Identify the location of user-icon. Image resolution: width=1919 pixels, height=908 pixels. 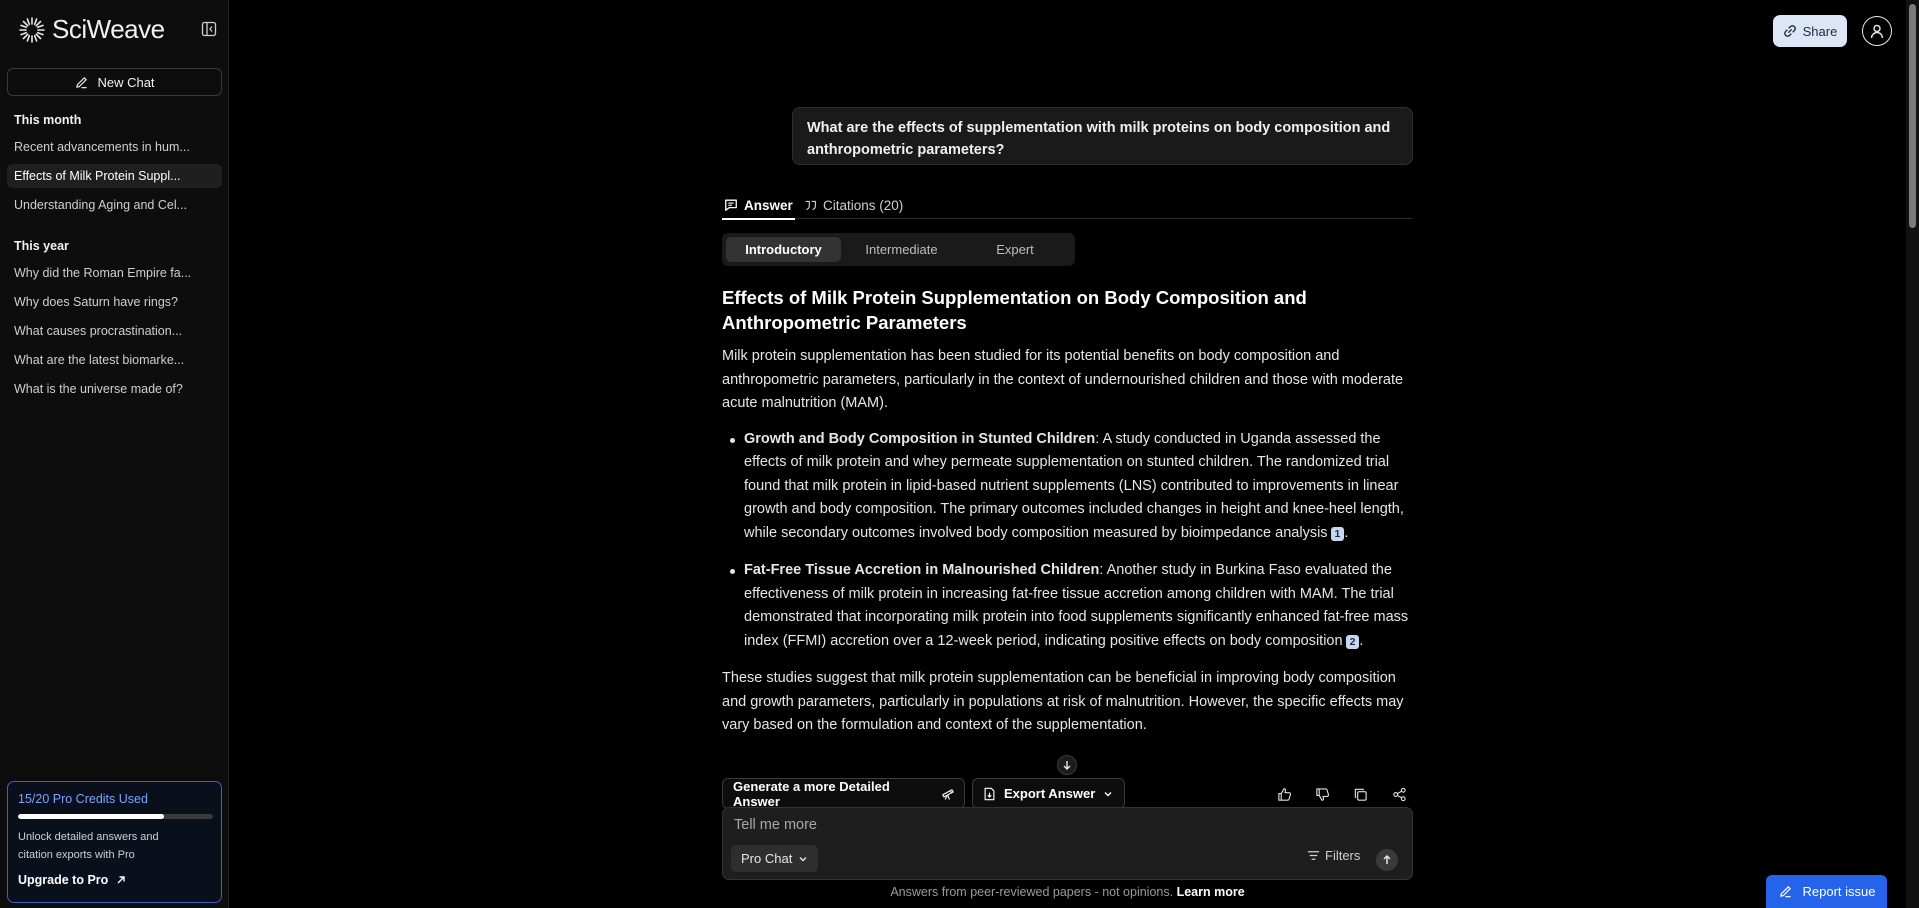
(1877, 31).